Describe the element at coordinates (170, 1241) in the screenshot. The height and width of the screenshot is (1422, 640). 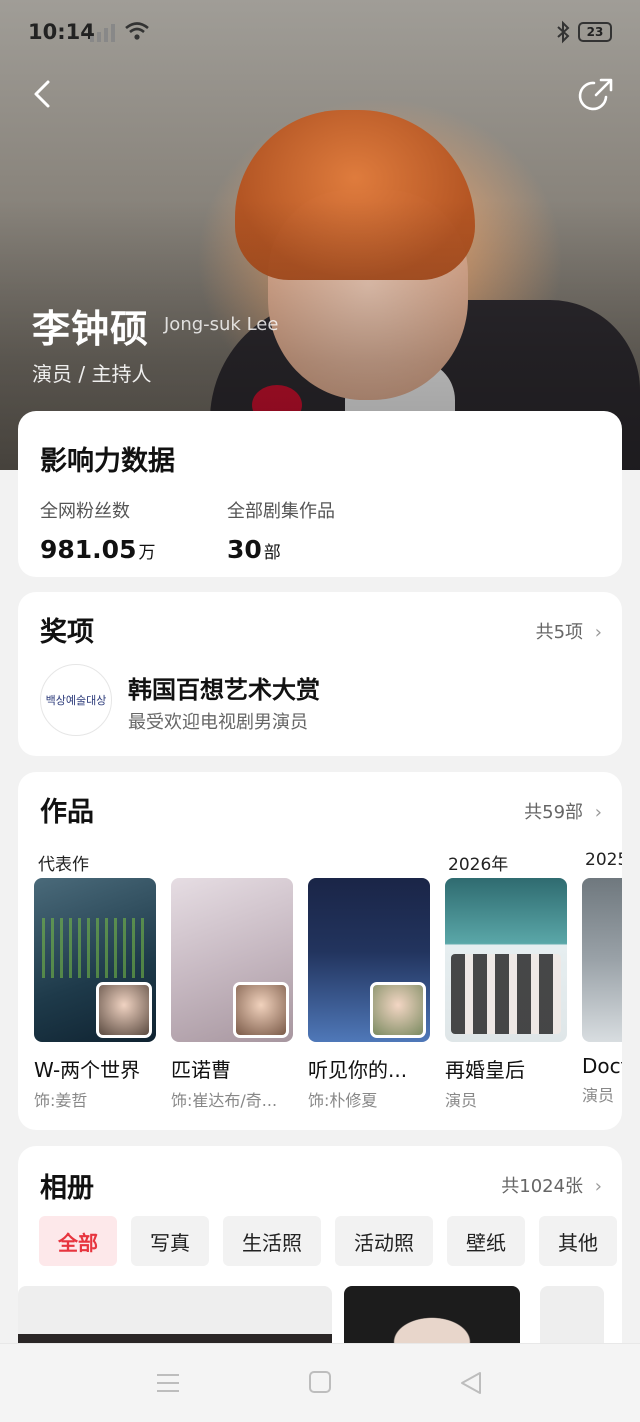
I see `filter-chip-portrait: 写真` at that location.